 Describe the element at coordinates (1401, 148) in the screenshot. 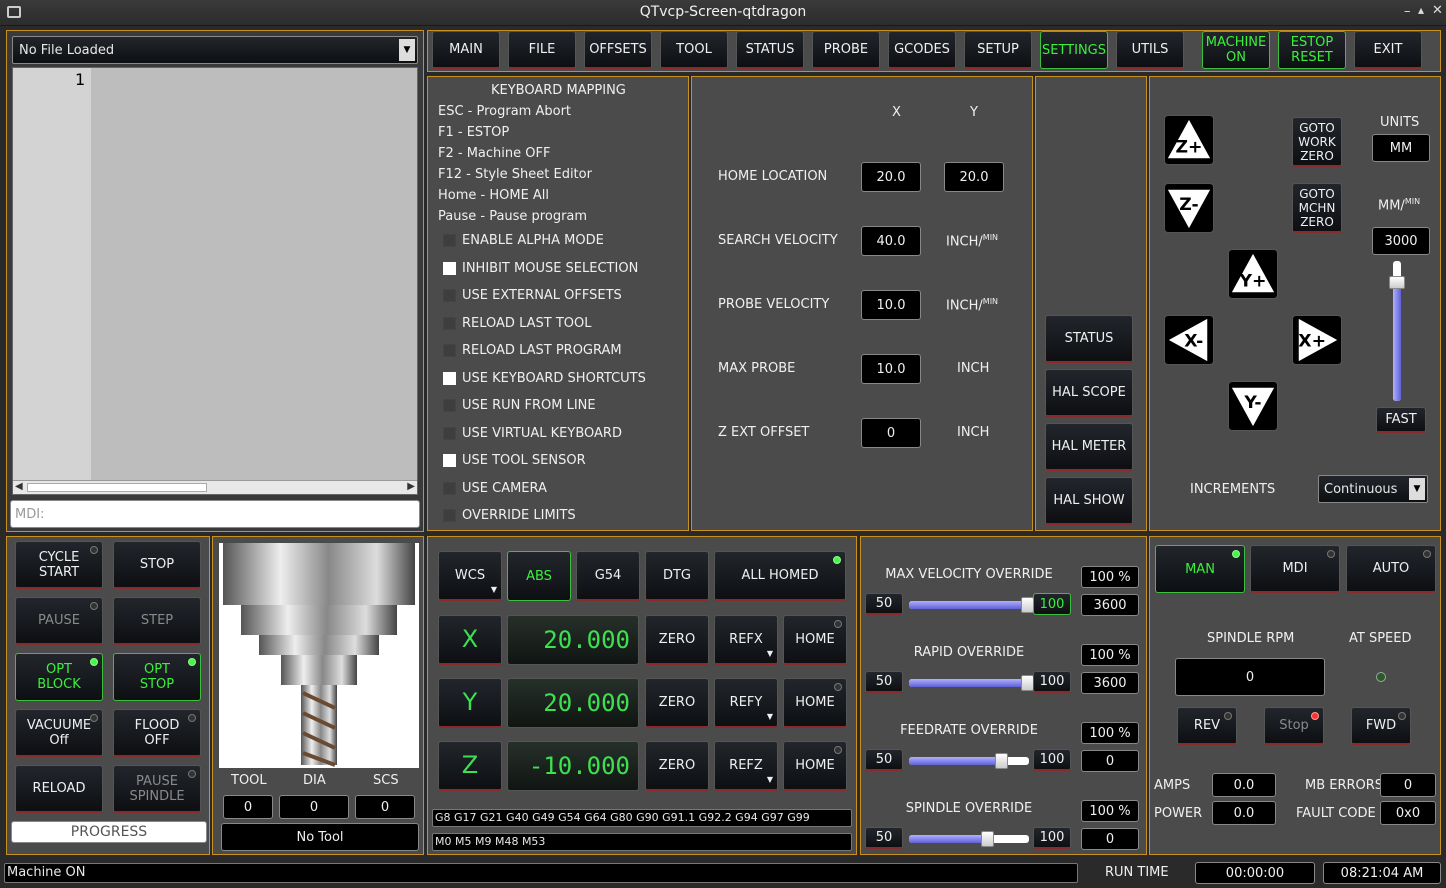

I see `units-value: MM` at that location.